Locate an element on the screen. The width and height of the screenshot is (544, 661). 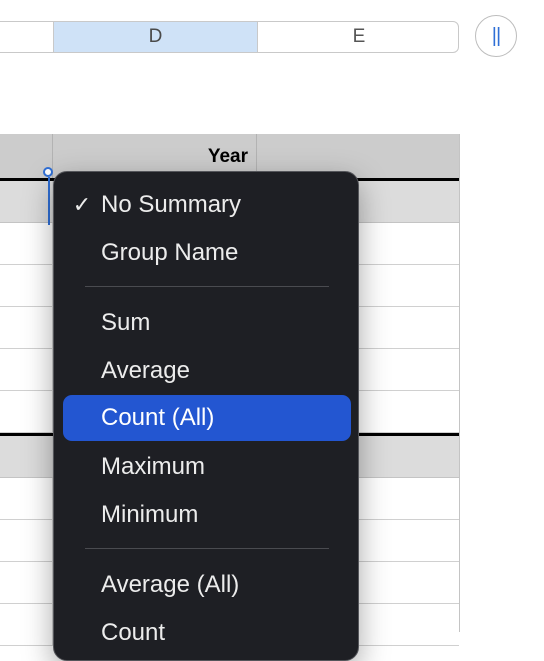
menu-item-group-name: Group Name is located at coordinates (207, 253).